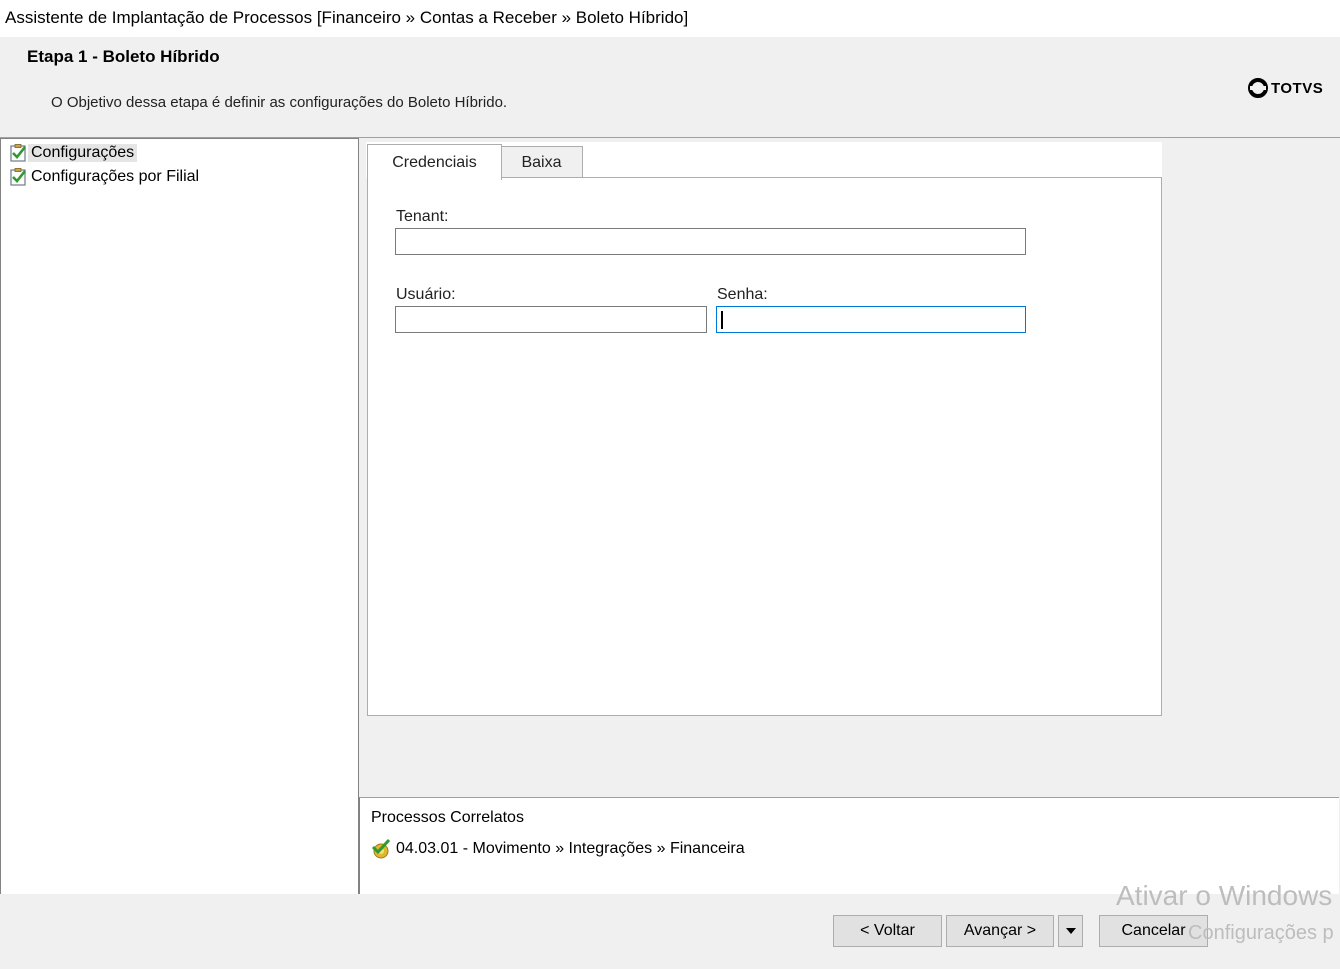  What do you see at coordinates (1261, 933) in the screenshot?
I see `windows-activation-subtext: Configurações p` at bounding box center [1261, 933].